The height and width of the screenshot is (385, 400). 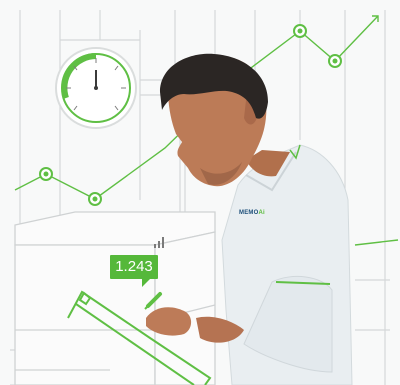 I want to click on reading-value-badge: 1.243, so click(x=134, y=271).